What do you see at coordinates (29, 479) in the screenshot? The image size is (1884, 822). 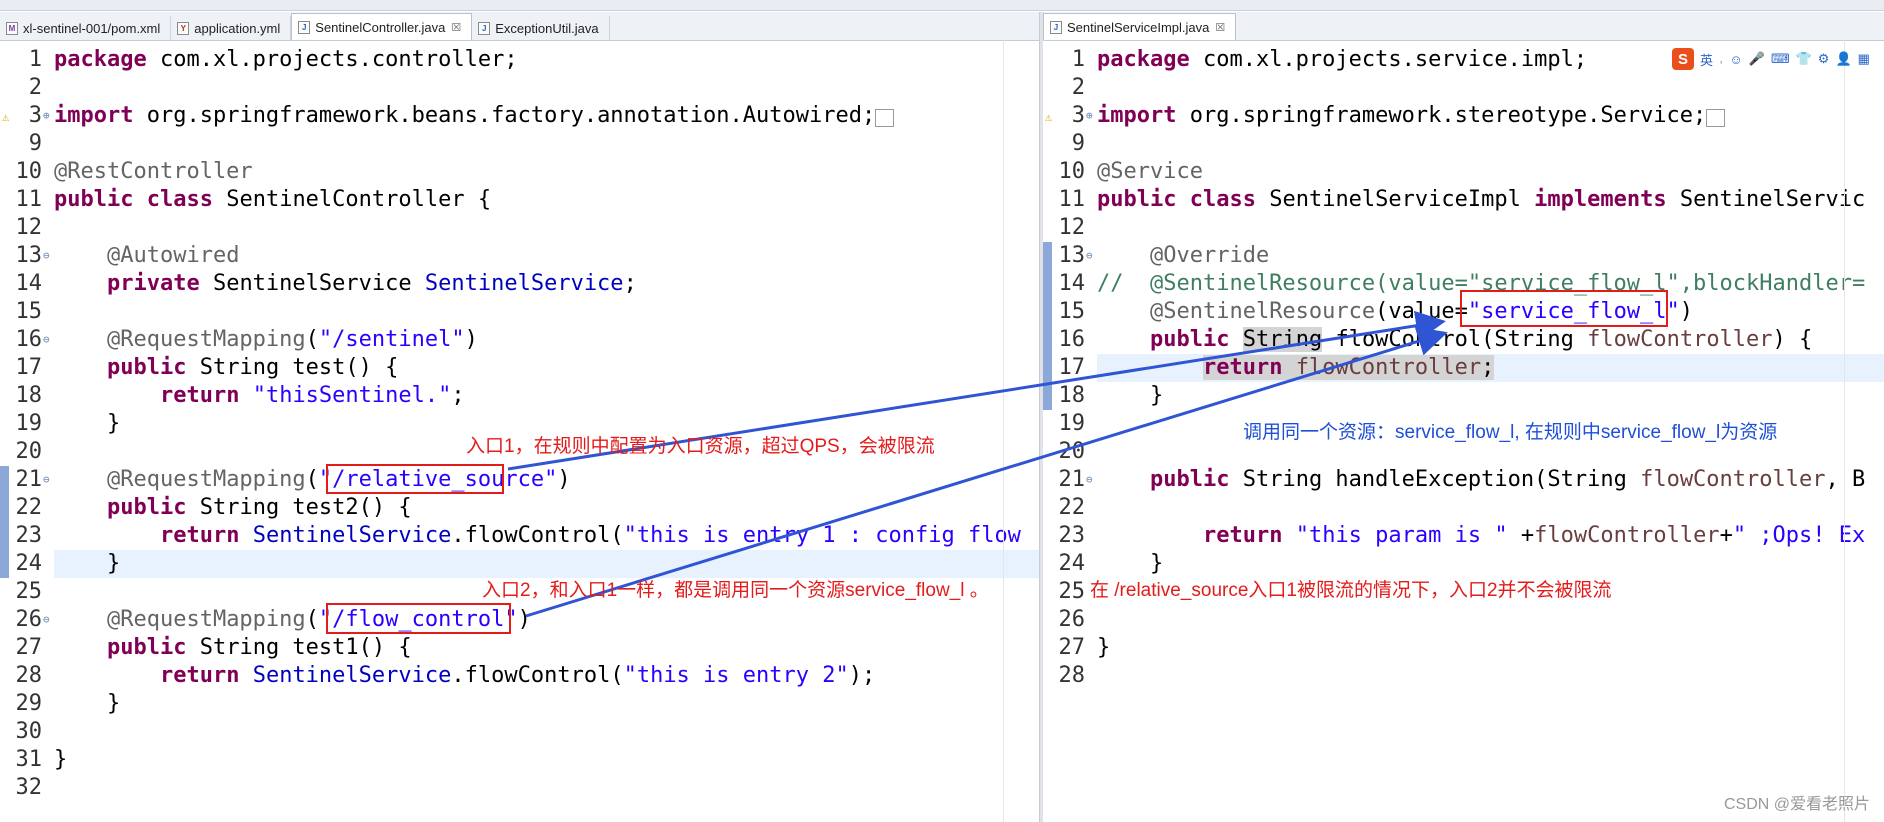 I see `line-number: 21` at bounding box center [29, 479].